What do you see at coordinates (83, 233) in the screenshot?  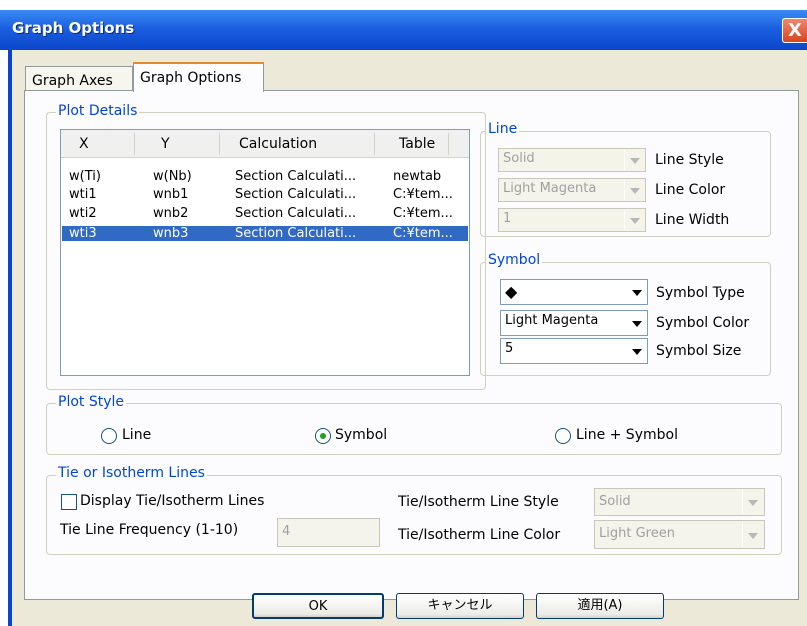 I see `cell-x: wti3` at bounding box center [83, 233].